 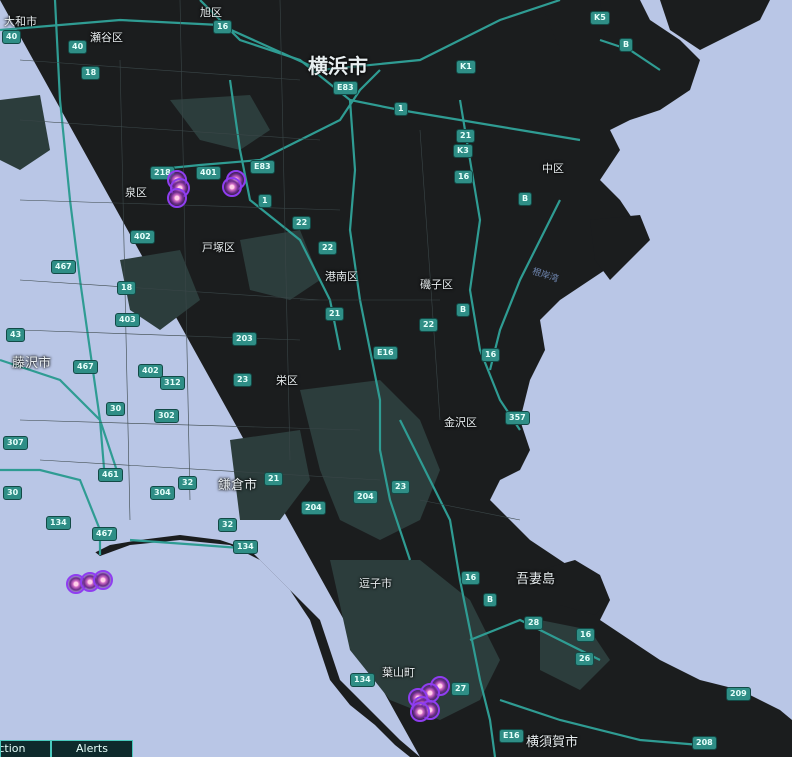 I want to click on route-shield: 401, so click(x=208, y=173).